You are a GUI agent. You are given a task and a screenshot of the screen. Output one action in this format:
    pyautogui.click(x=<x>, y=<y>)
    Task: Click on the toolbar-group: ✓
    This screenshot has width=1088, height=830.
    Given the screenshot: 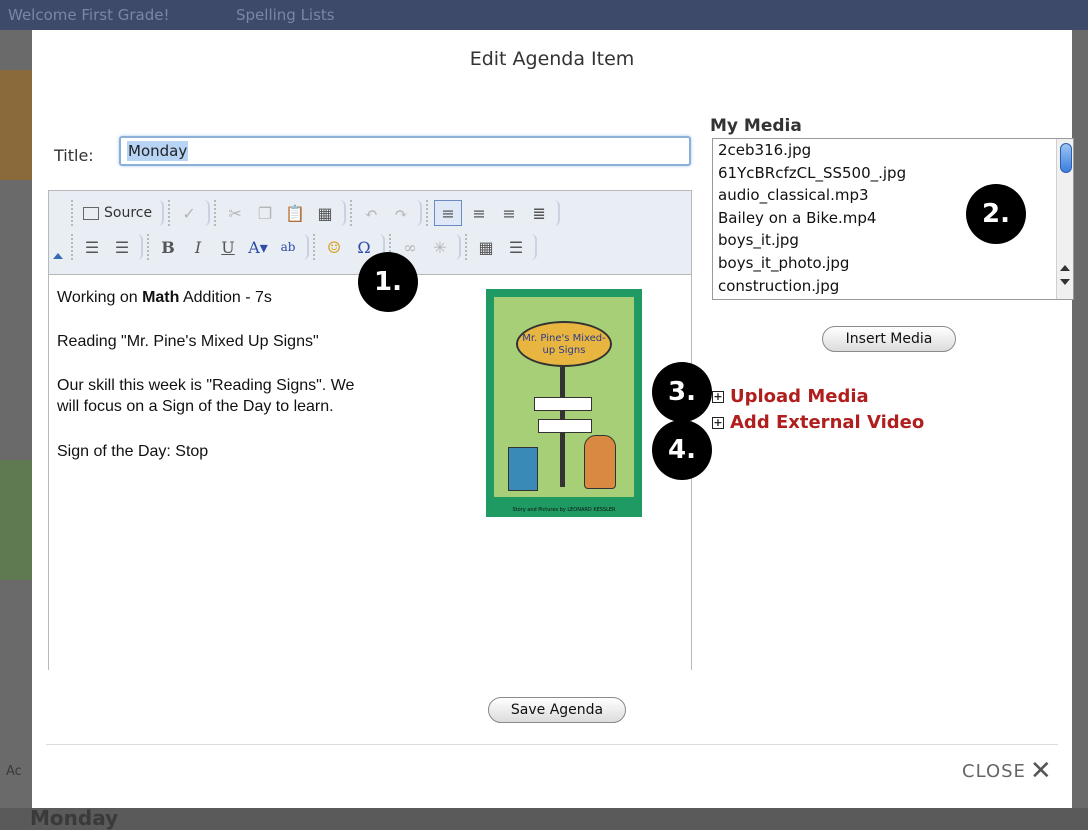 What is the action you would take?
    pyautogui.click(x=189, y=213)
    